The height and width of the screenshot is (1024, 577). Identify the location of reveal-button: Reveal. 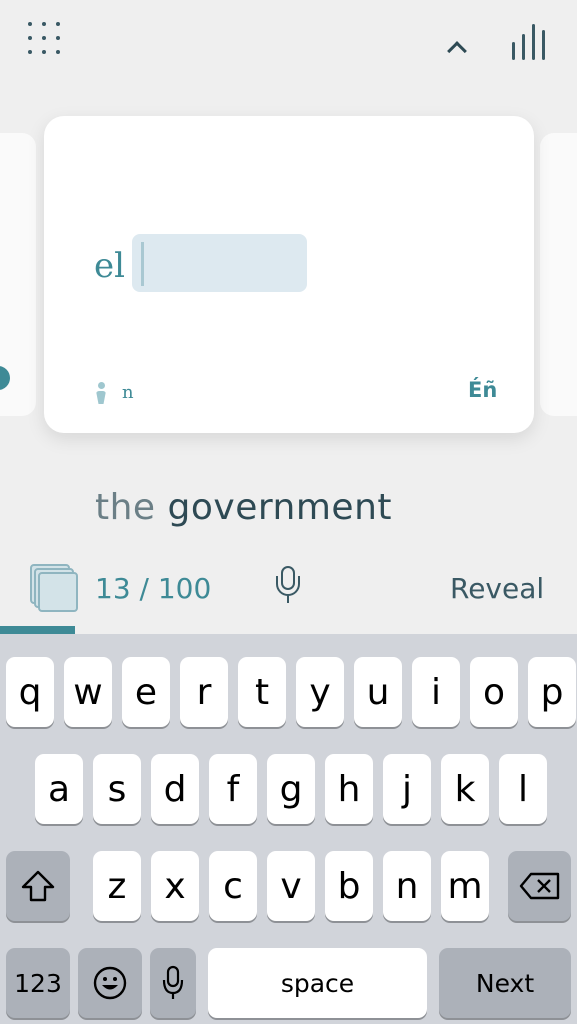
(497, 588).